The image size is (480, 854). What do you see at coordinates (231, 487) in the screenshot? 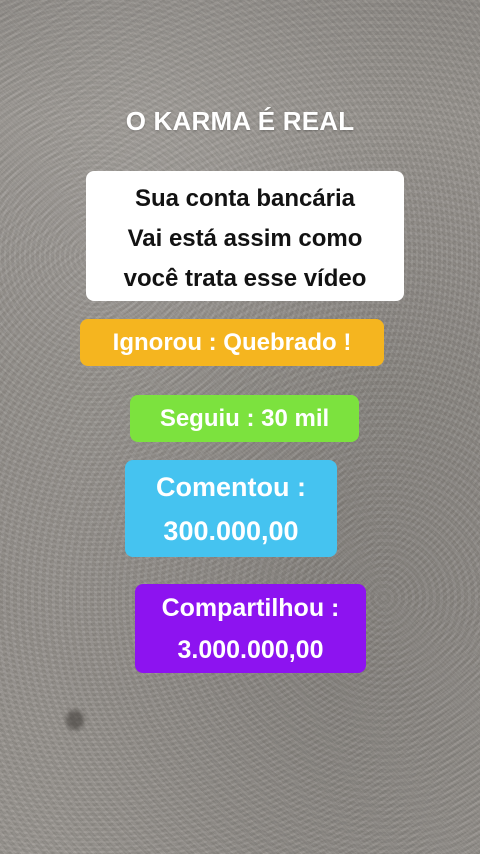
I see `outcome-commented-title: Comentou :` at bounding box center [231, 487].